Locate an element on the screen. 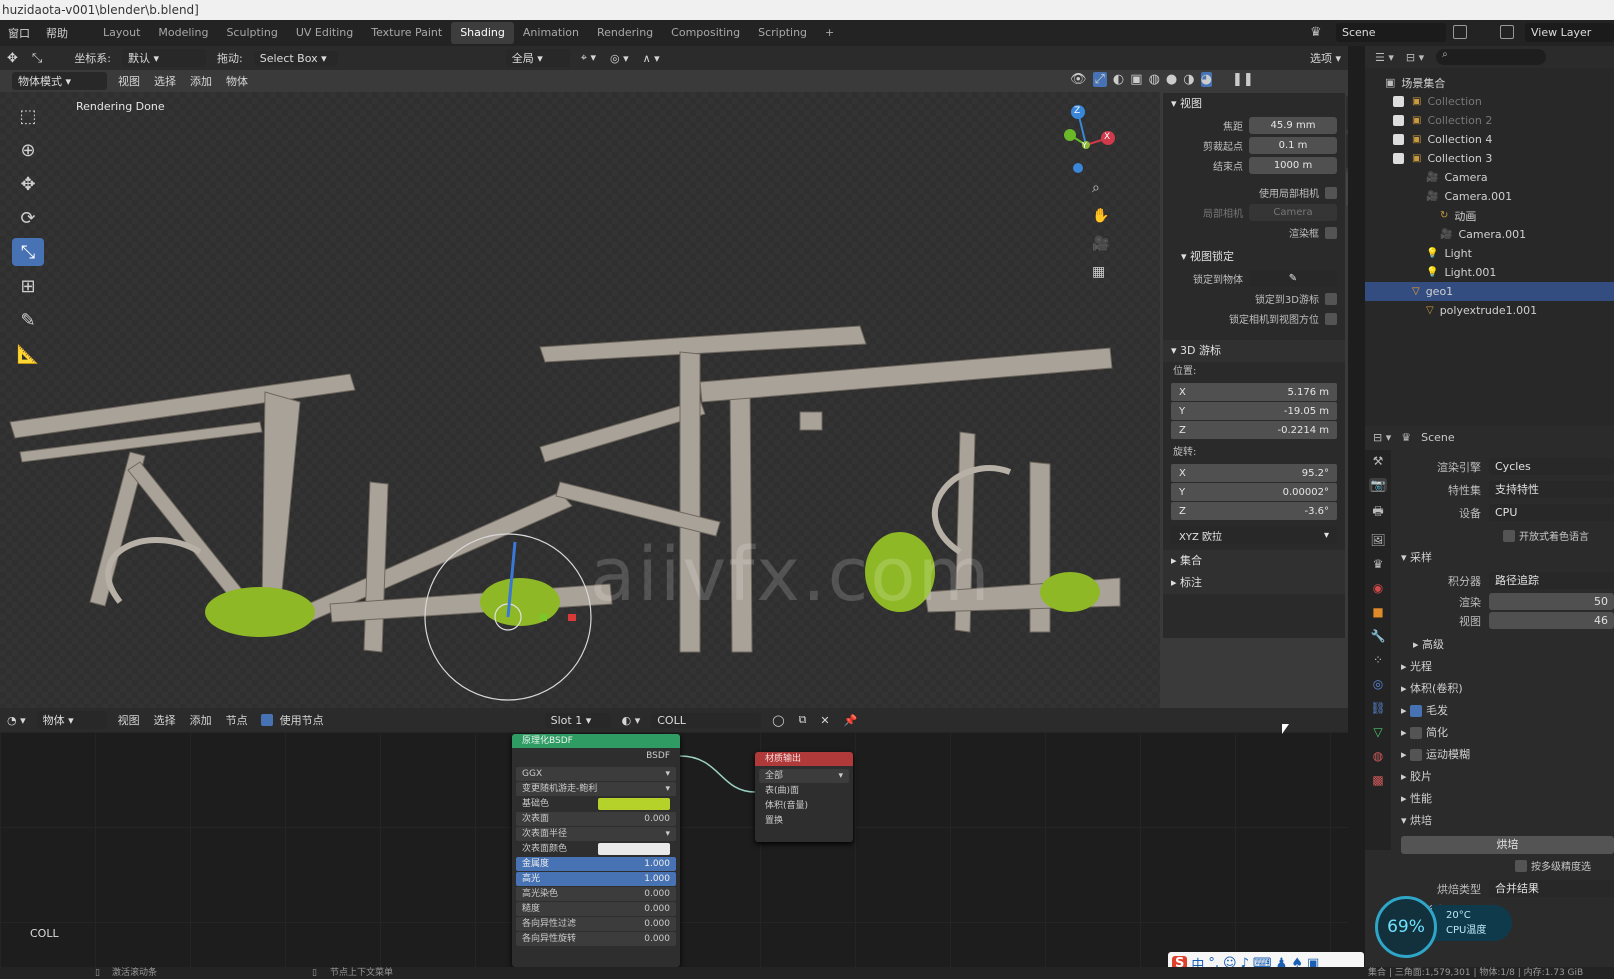 This screenshot has width=1614, height=979. pause-render-icon: ❚❚ is located at coordinates (1243, 79).